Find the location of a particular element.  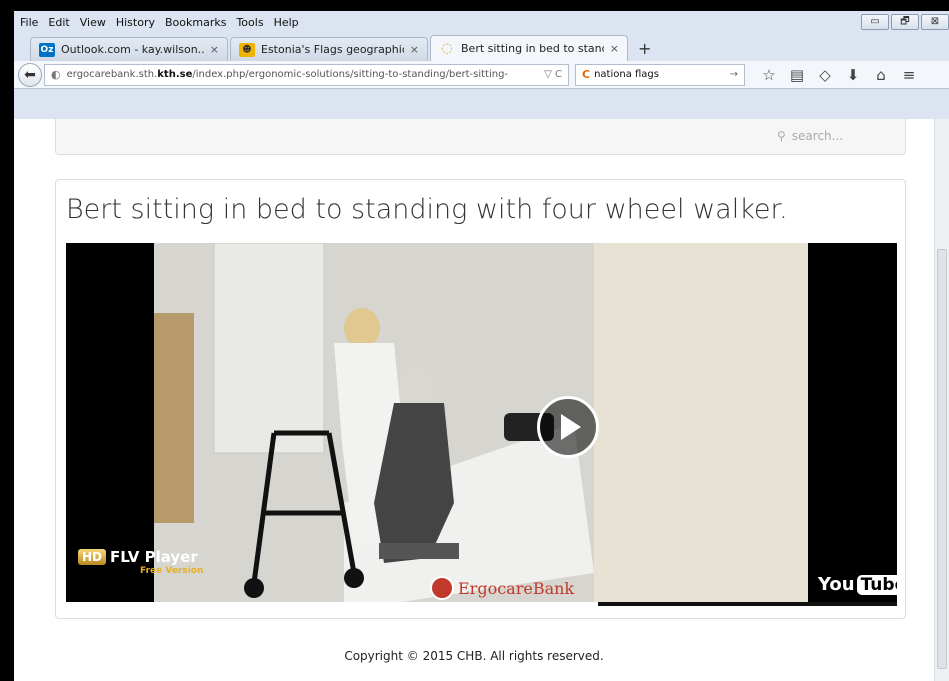

restore-button: 🗗 is located at coordinates (905, 22).